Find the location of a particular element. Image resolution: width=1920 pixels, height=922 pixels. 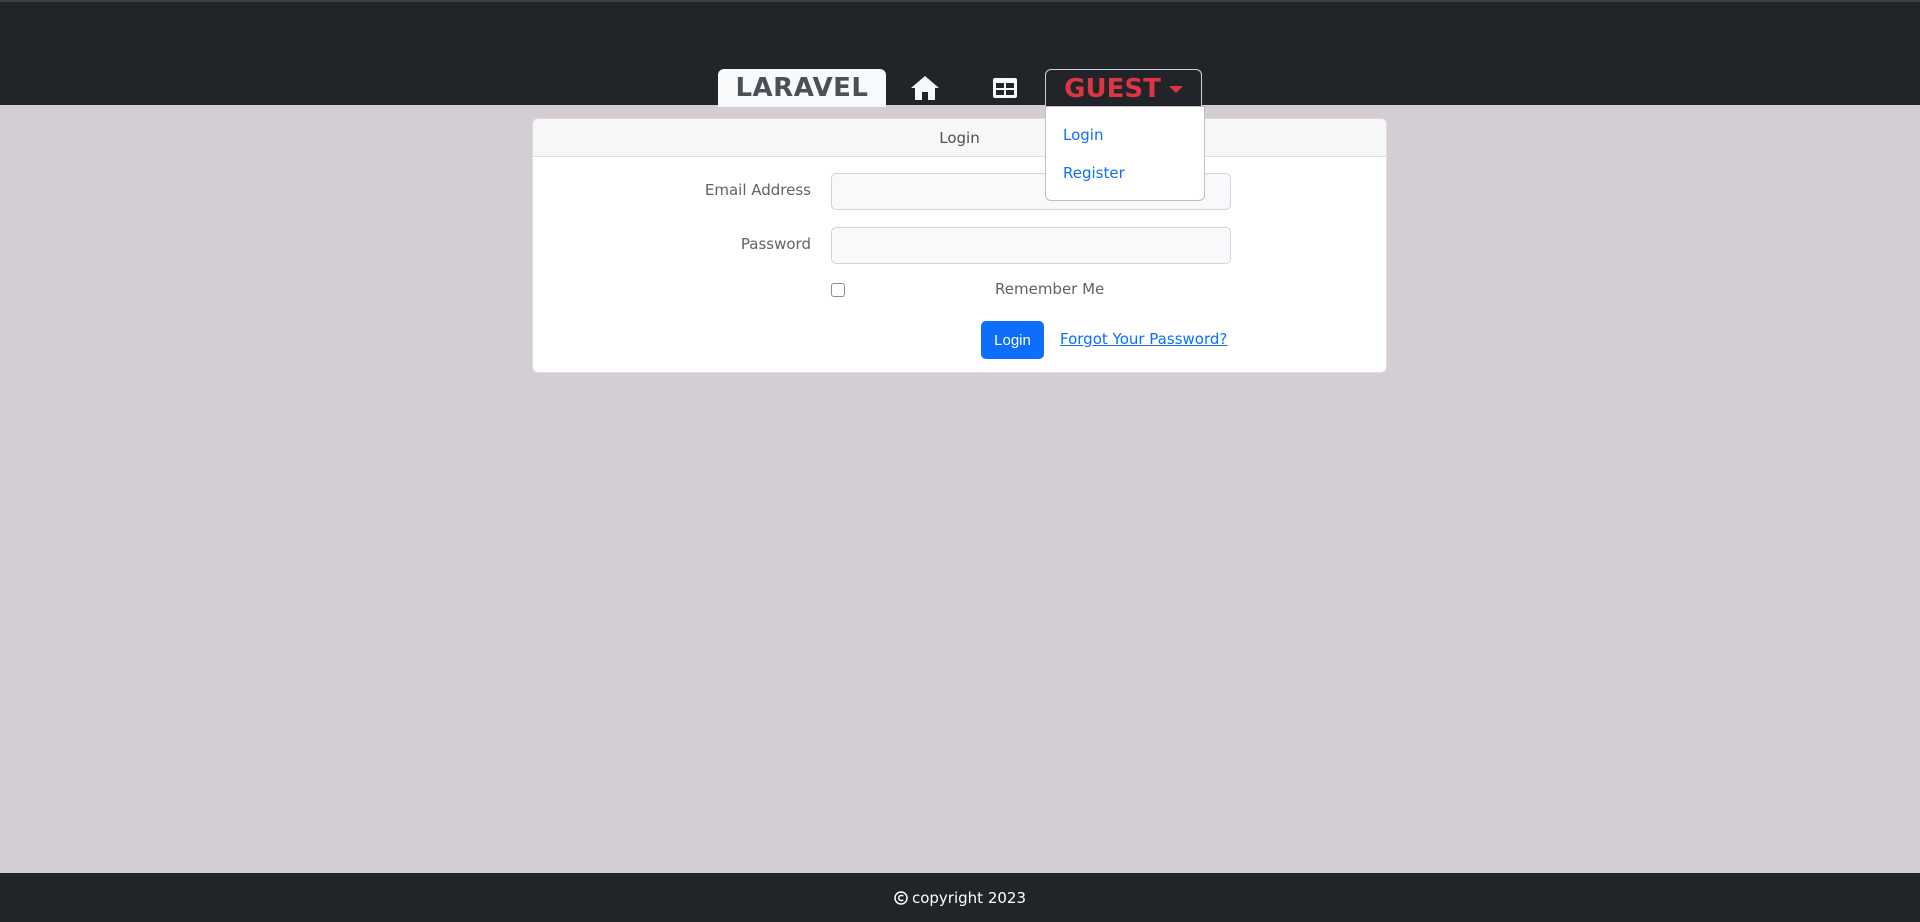

home-icon is located at coordinates (925, 88).